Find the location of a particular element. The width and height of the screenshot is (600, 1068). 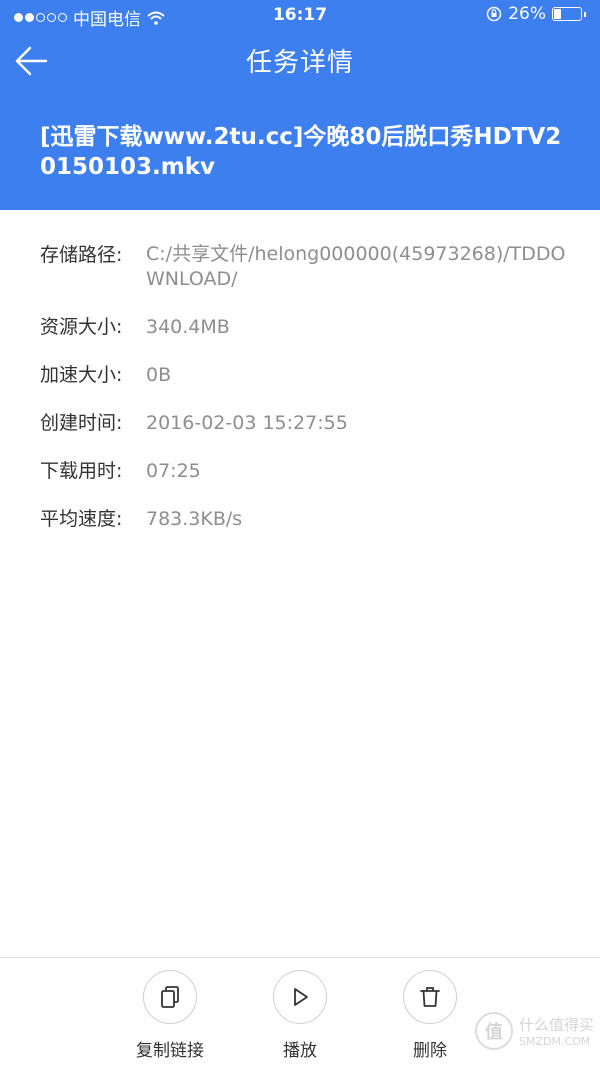

copy-icon is located at coordinates (170, 997).